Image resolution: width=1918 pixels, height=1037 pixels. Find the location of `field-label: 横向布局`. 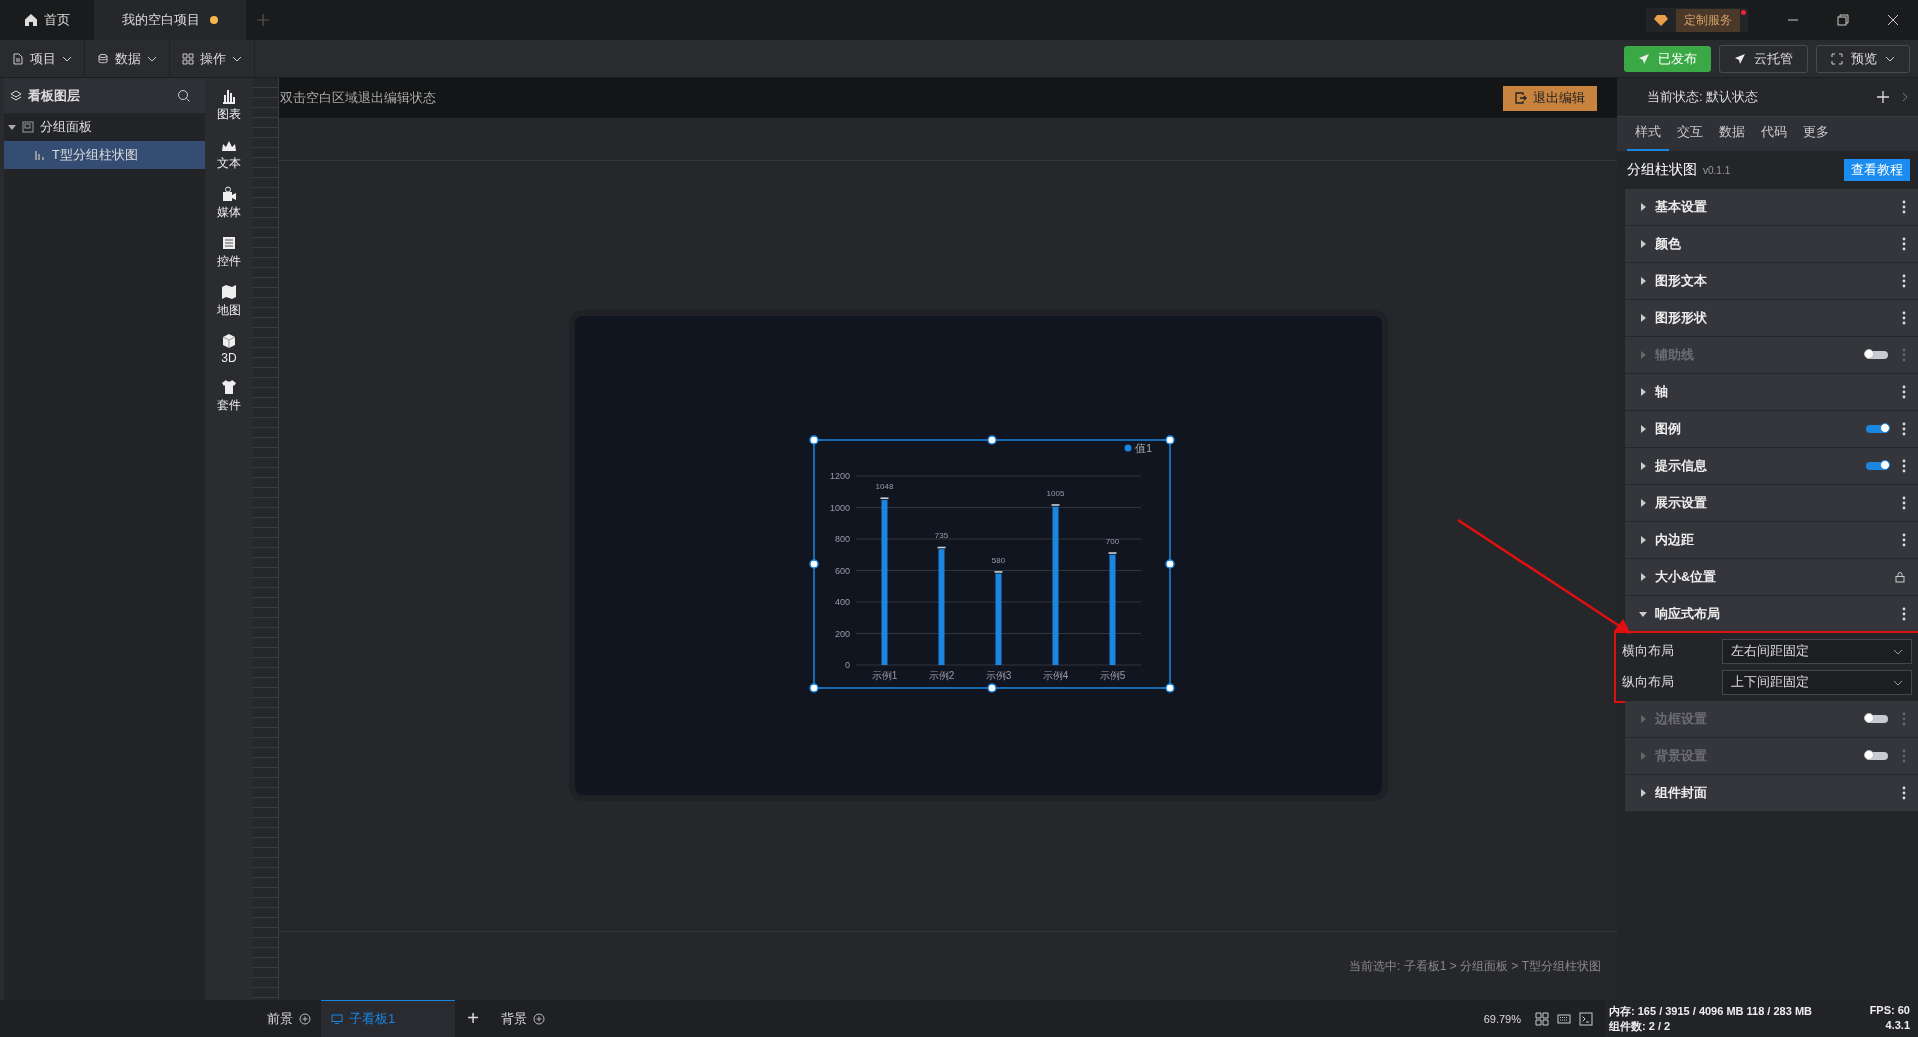

field-label: 横向布局 is located at coordinates (1648, 651).